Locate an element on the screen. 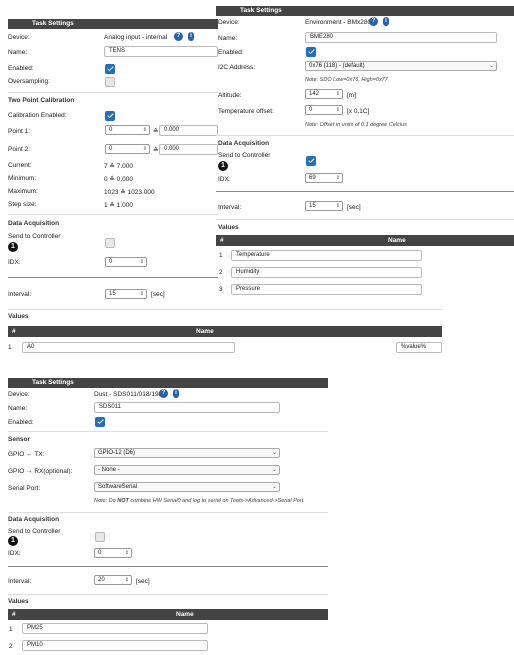 The height and width of the screenshot is (655, 514). device-label: Device: is located at coordinates (19, 37).